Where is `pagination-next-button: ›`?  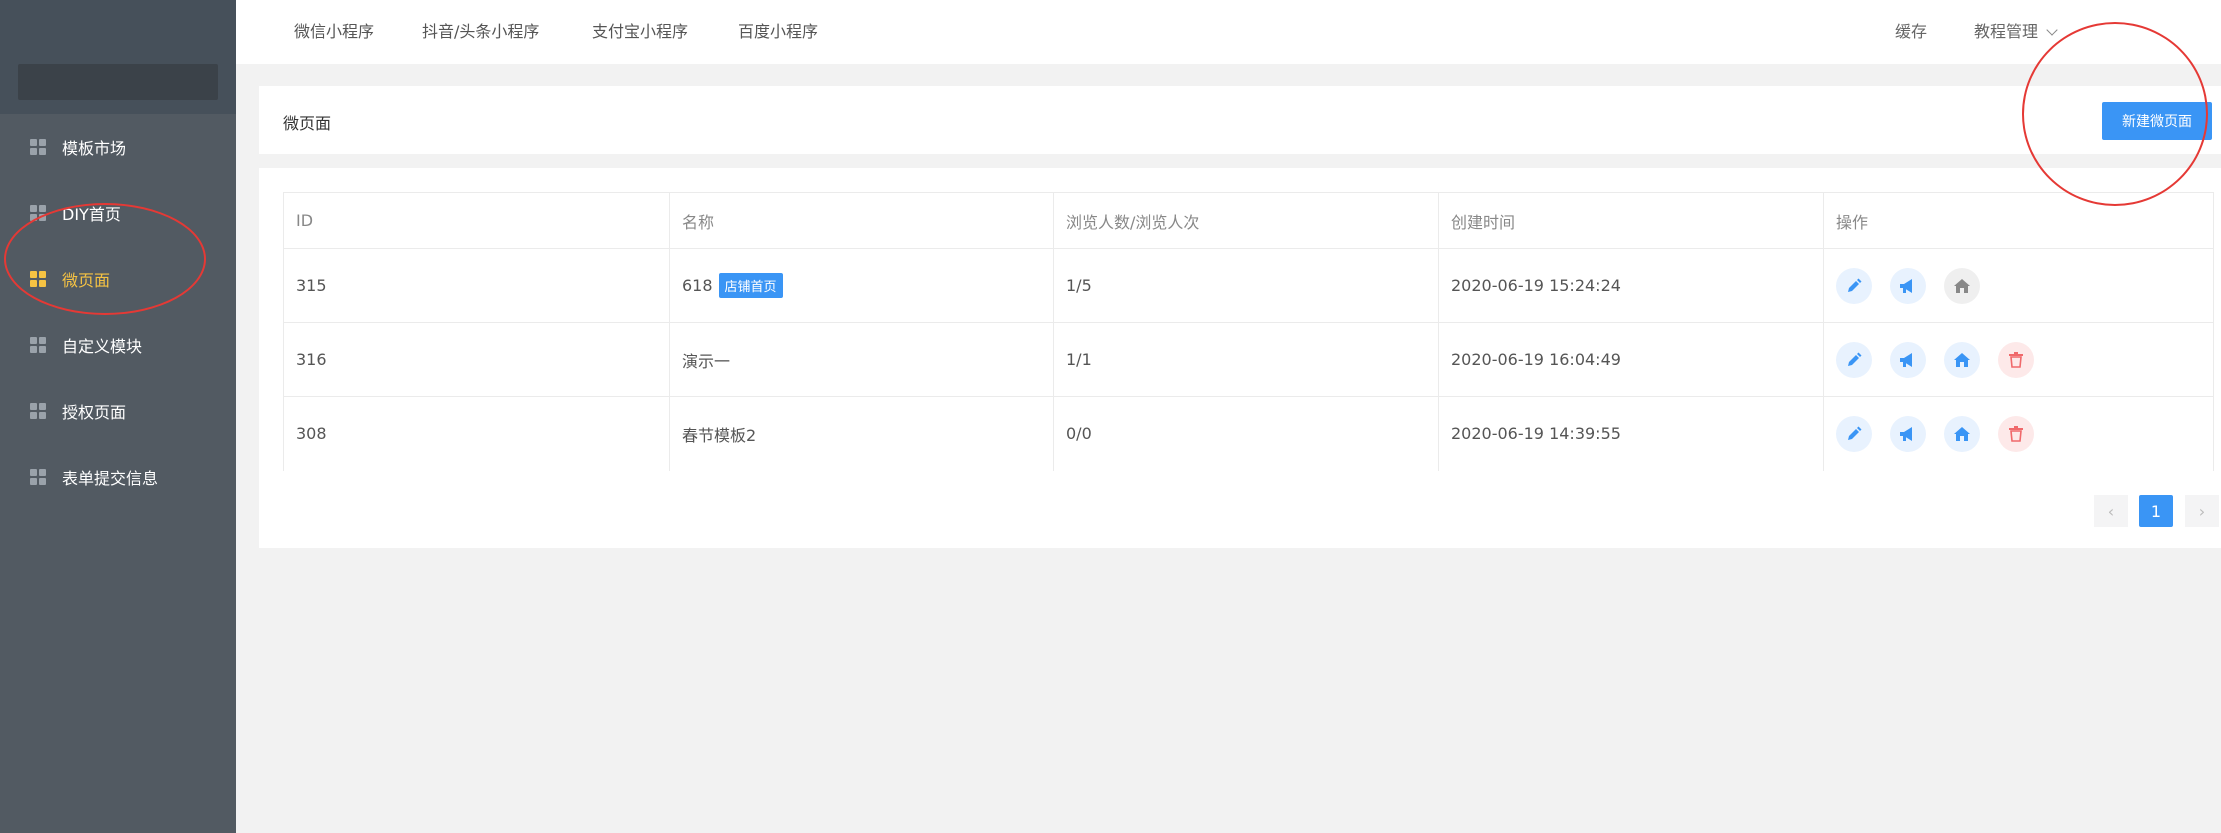 pagination-next-button: › is located at coordinates (2202, 511).